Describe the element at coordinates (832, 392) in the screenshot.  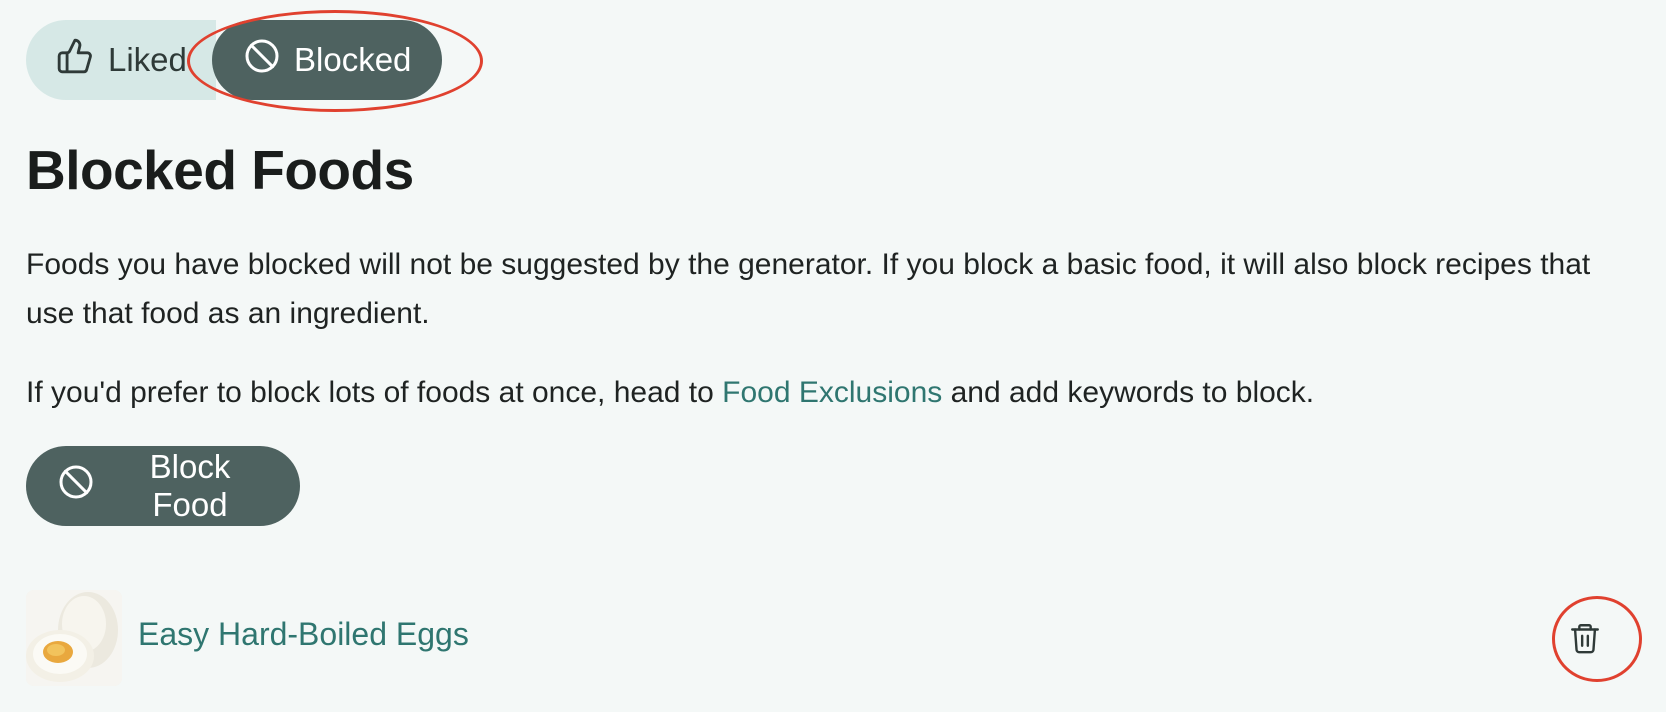
I see `food-exclusions-link: Food Exclusions` at that location.